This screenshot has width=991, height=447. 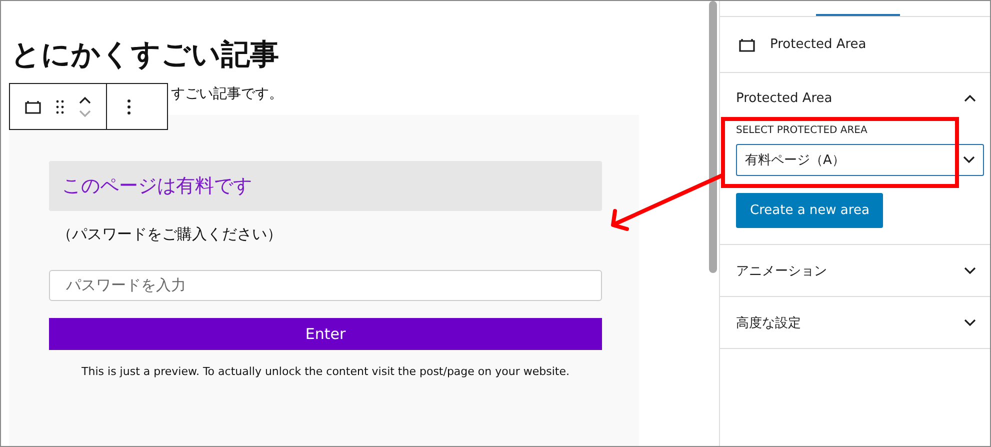 What do you see at coordinates (969, 160) in the screenshot?
I see `dropdown-chevron-icon` at bounding box center [969, 160].